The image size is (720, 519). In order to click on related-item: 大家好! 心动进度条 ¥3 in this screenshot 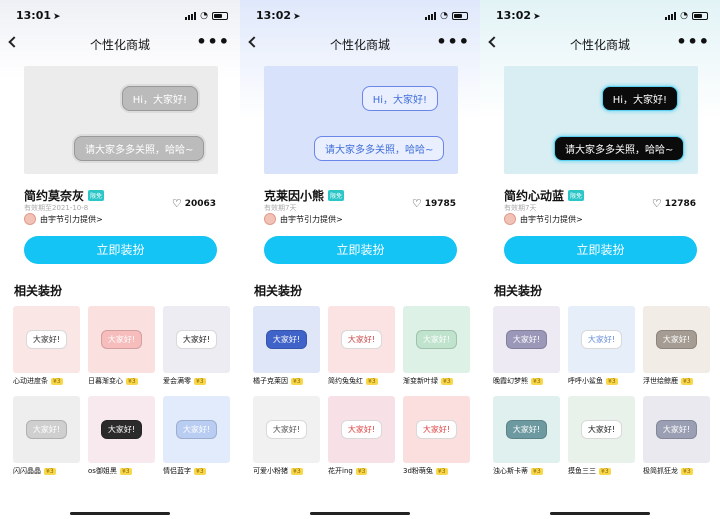, I will do `click(46, 346)`.